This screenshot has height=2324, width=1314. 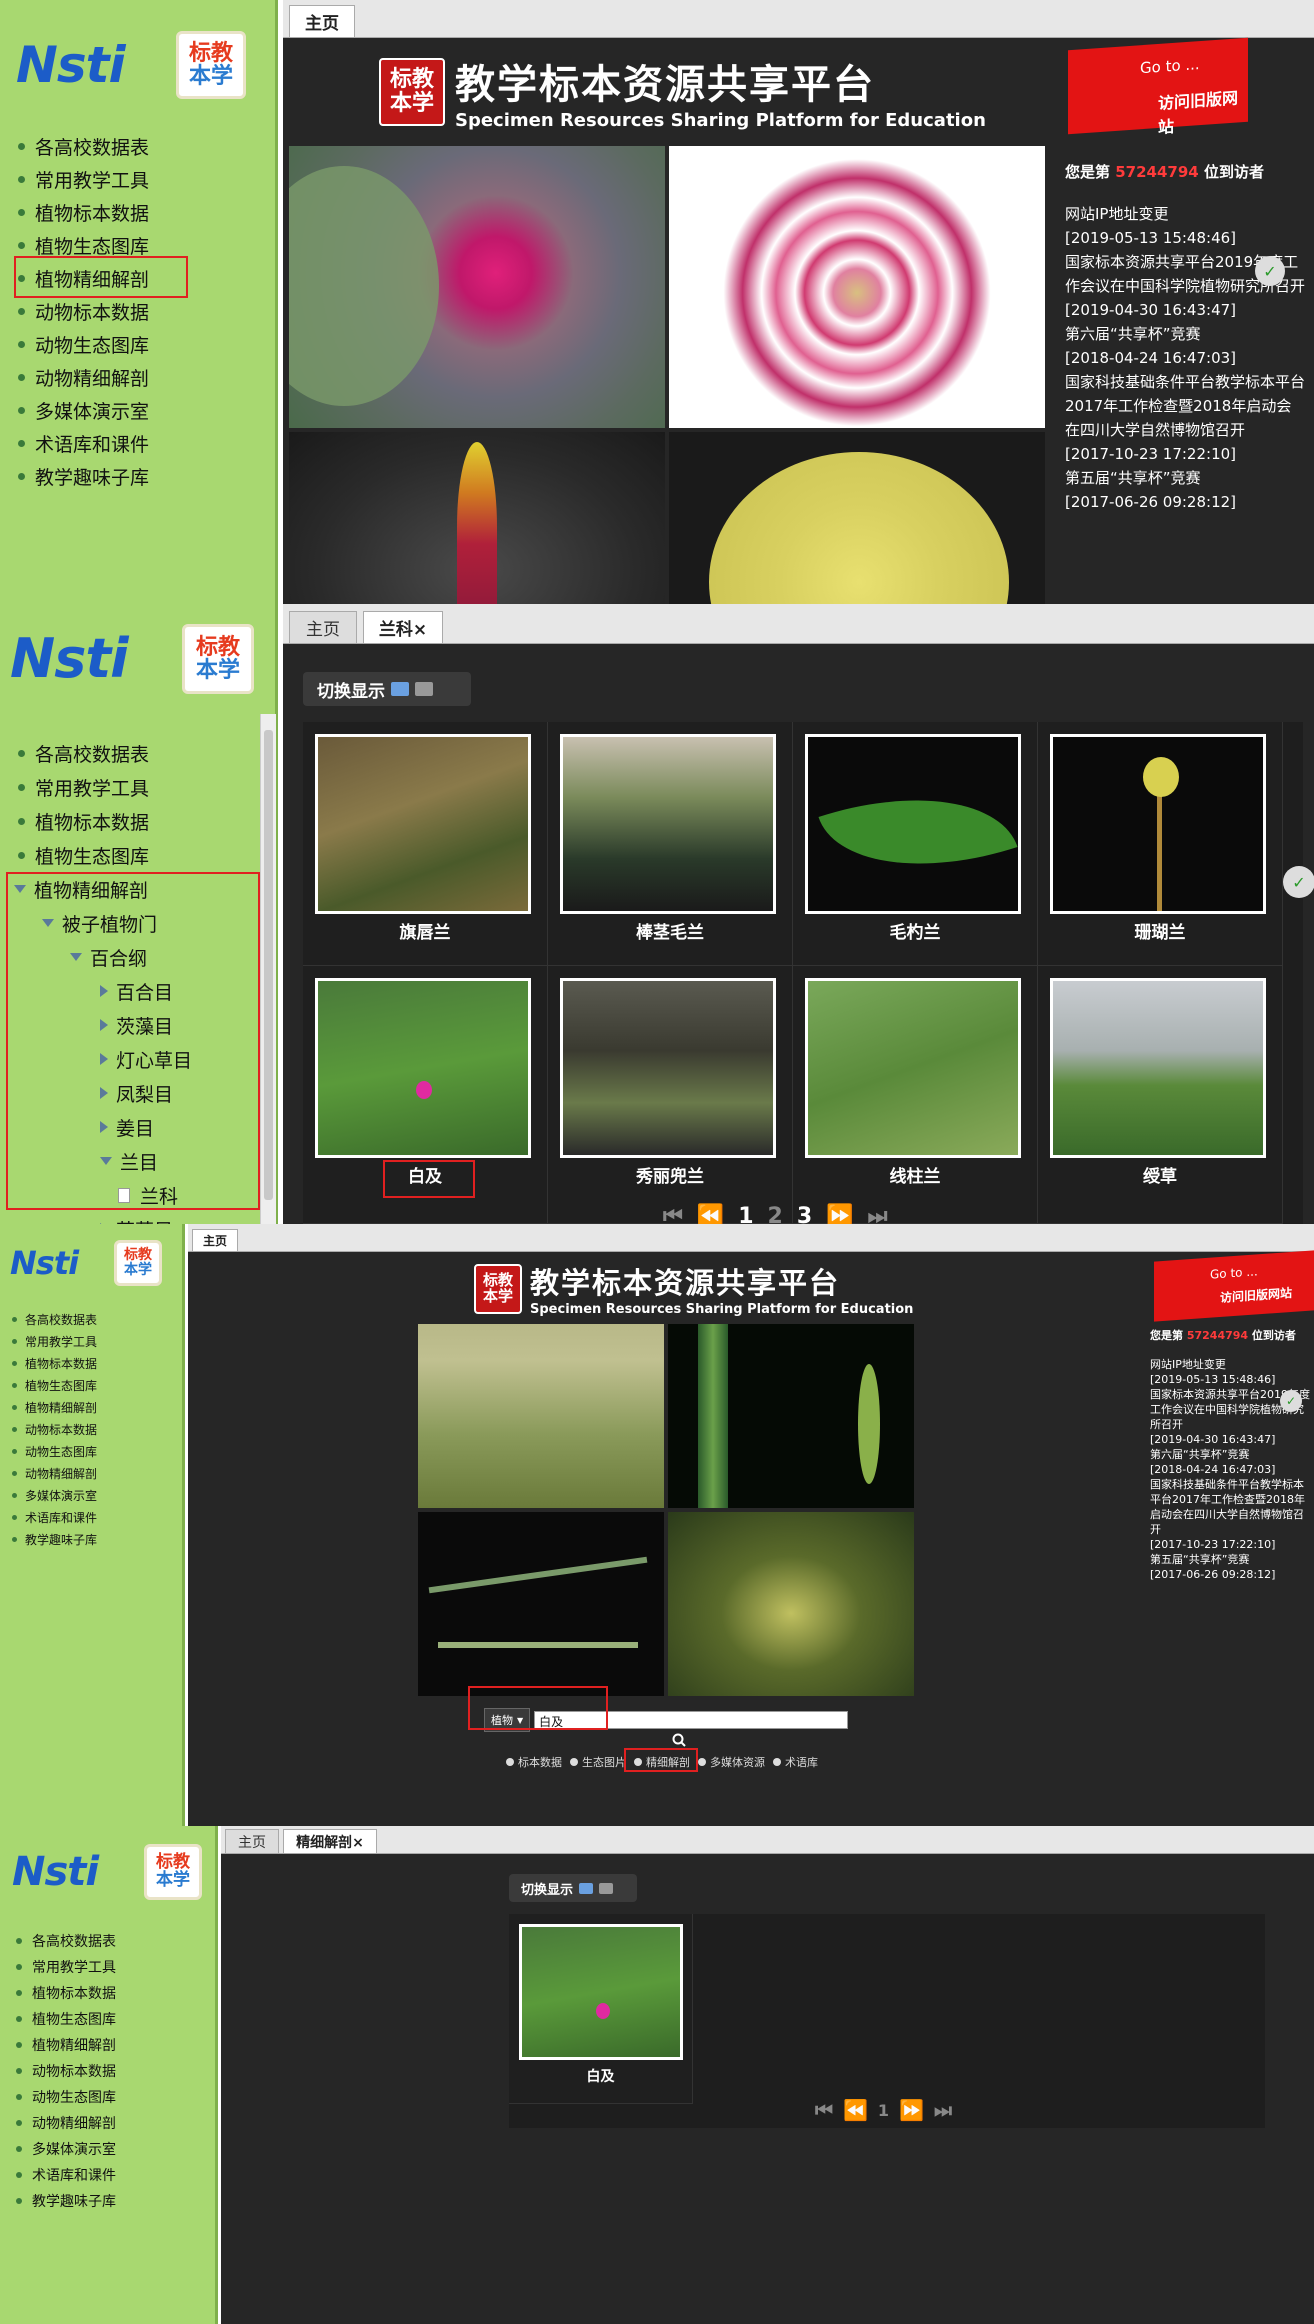 I want to click on specimen-name: 线柱兰, so click(x=915, y=1174).